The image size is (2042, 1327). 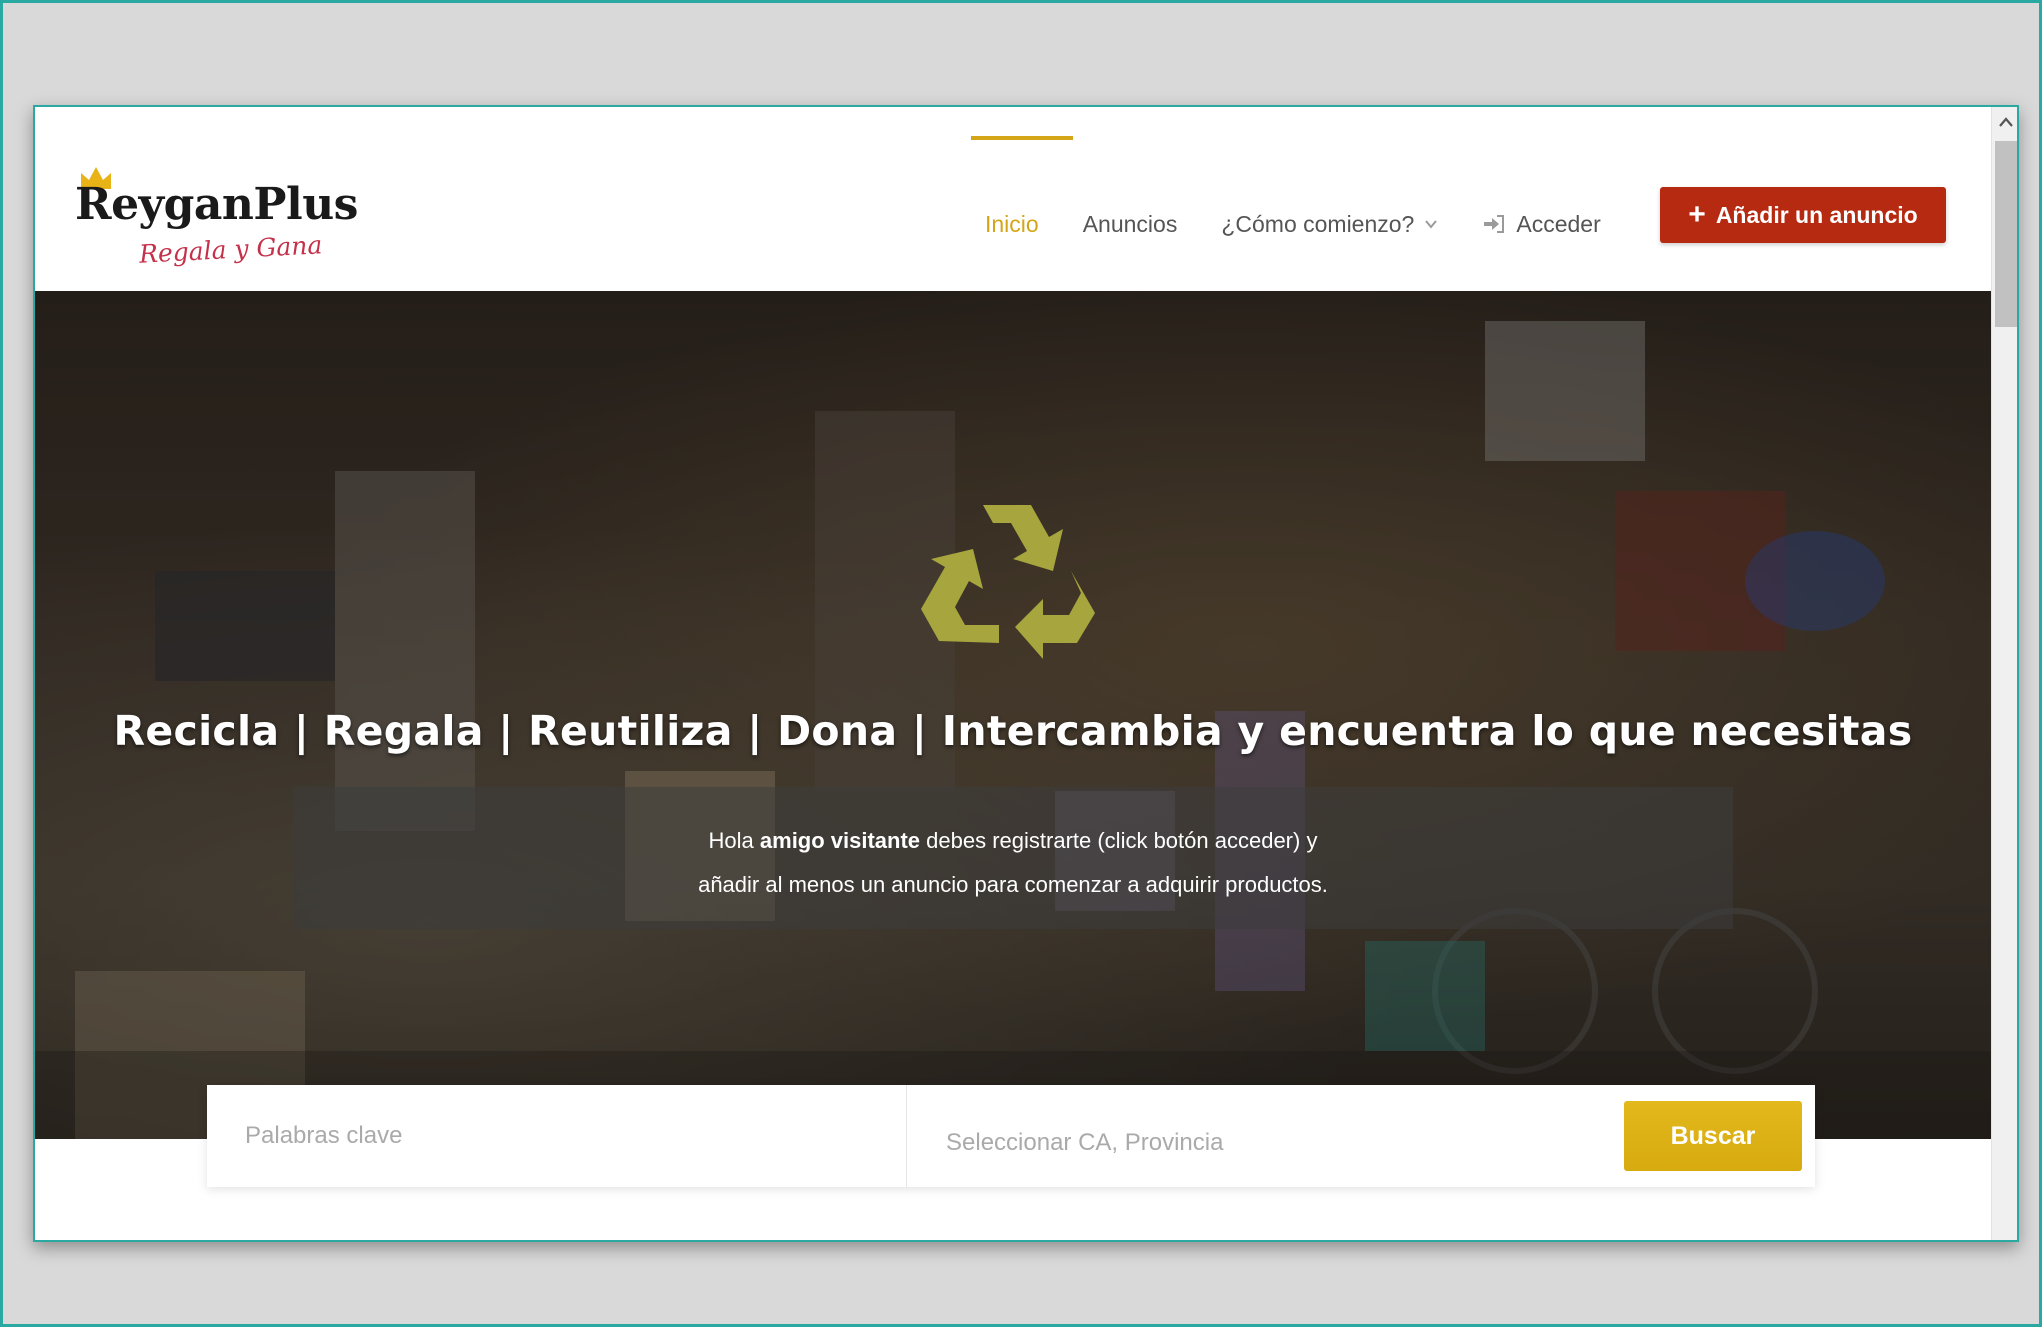 What do you see at coordinates (1816, 214) in the screenshot?
I see `add-listing-label: Añadir un anuncio` at bounding box center [1816, 214].